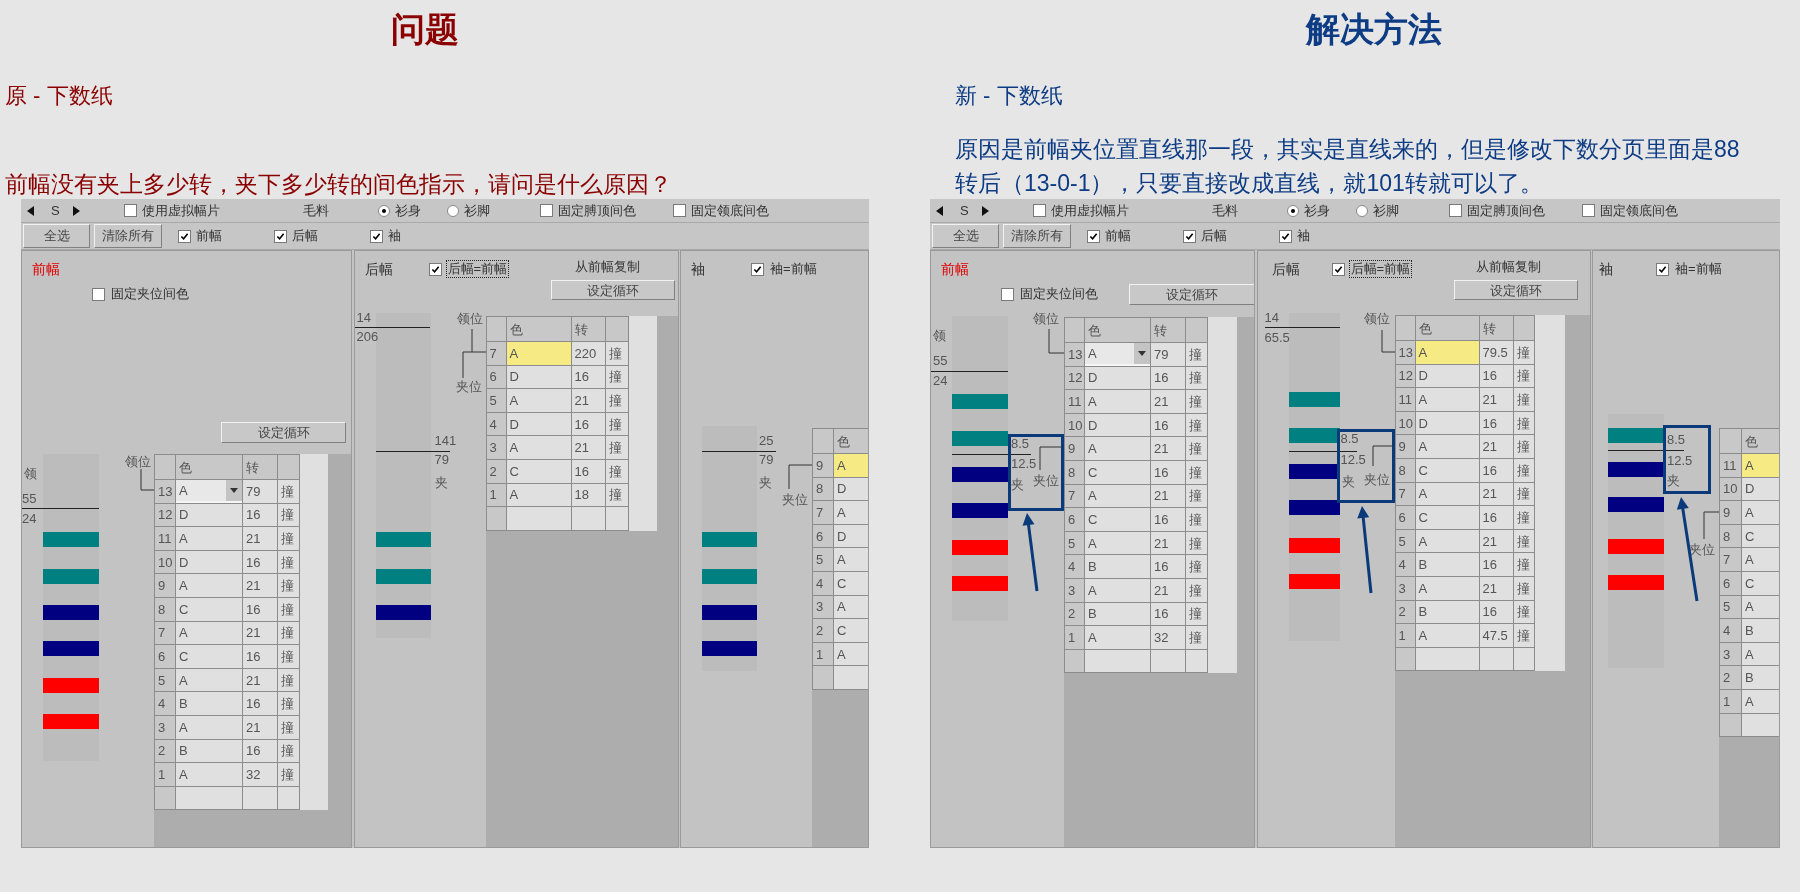 The height and width of the screenshot is (892, 1800). Describe the element at coordinates (29, 519) in the screenshot. I see `gauge-label: 24` at that location.